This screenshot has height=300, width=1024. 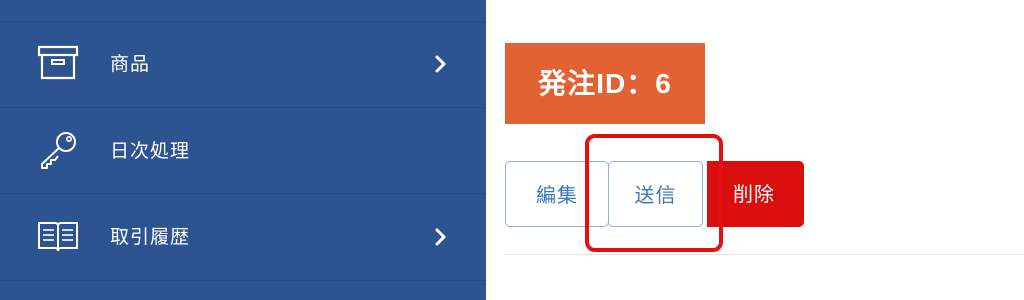 I want to click on page-title: 発注ID：6, so click(x=605, y=83).